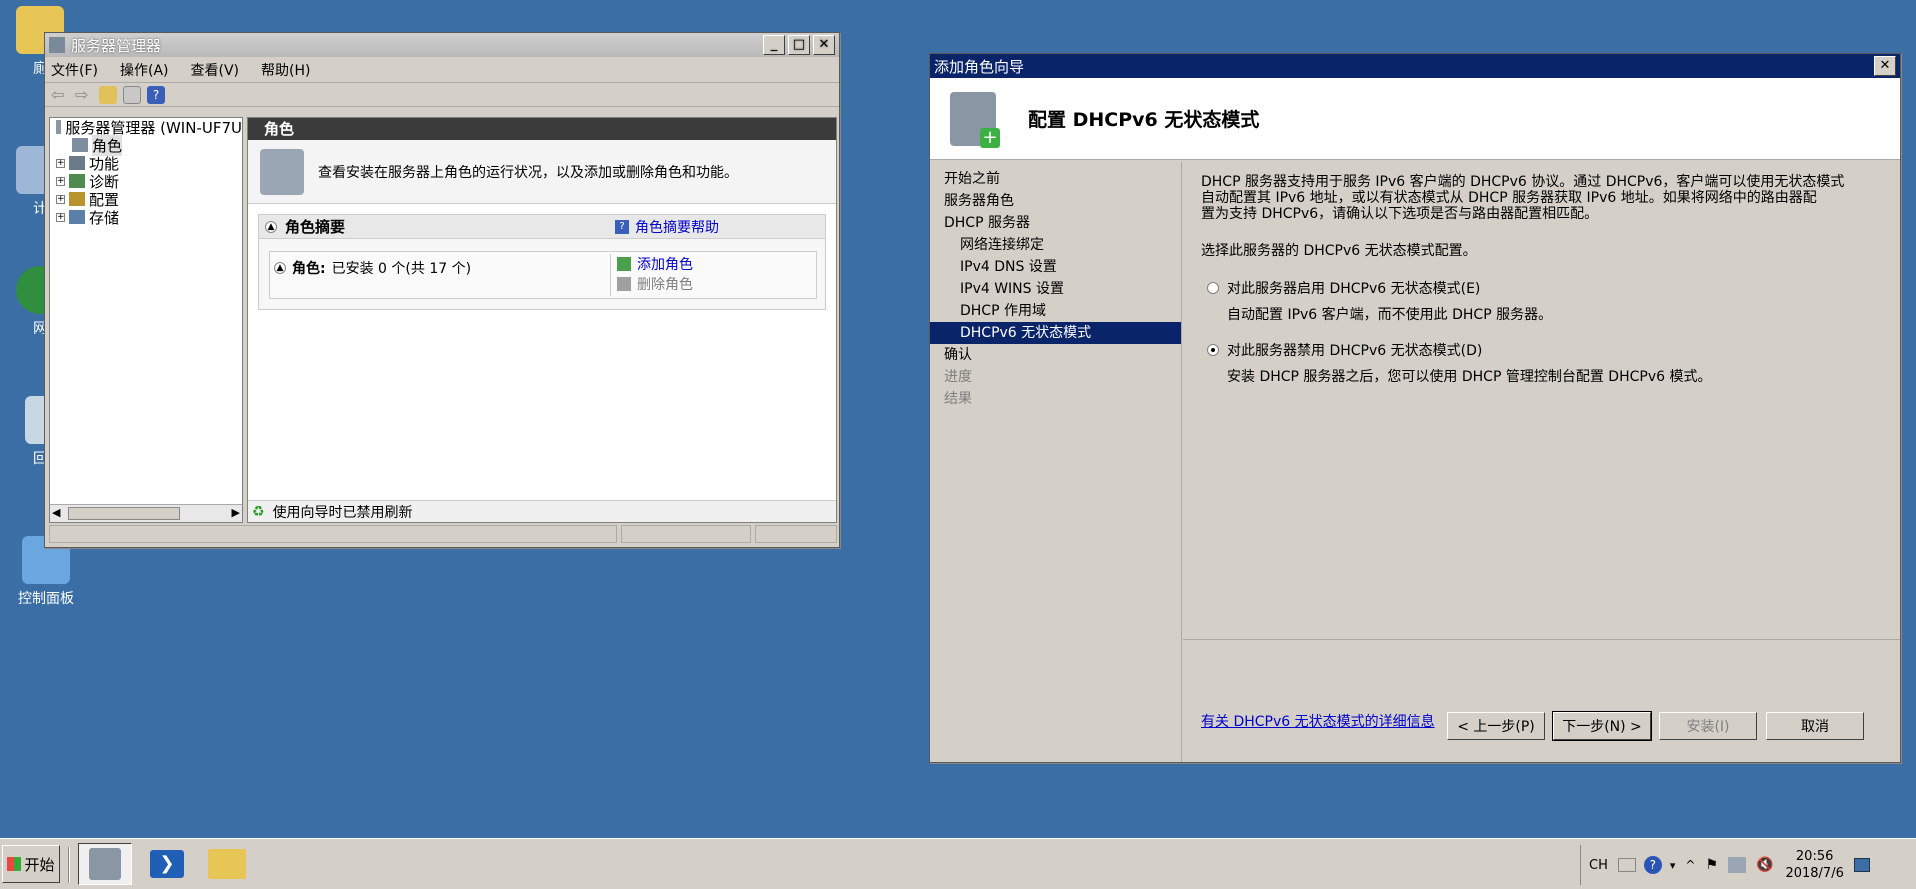 The height and width of the screenshot is (889, 1916). Describe the element at coordinates (1055, 355) in the screenshot. I see `wizard-nav-item: 确认` at that location.